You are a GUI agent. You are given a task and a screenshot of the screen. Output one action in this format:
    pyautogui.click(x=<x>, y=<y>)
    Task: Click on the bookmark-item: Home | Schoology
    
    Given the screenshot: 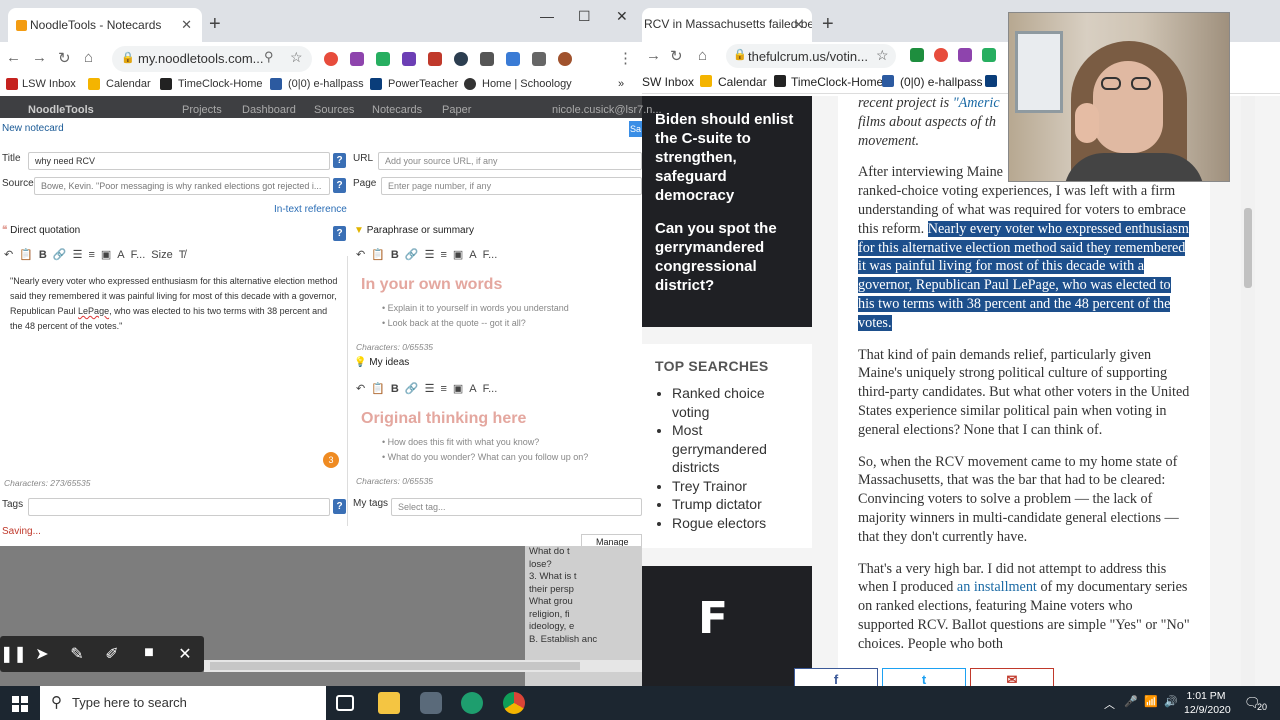 What is the action you would take?
    pyautogui.click(x=527, y=84)
    